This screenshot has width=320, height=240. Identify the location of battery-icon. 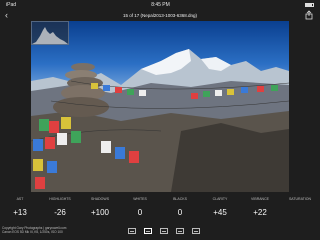
(309, 4).